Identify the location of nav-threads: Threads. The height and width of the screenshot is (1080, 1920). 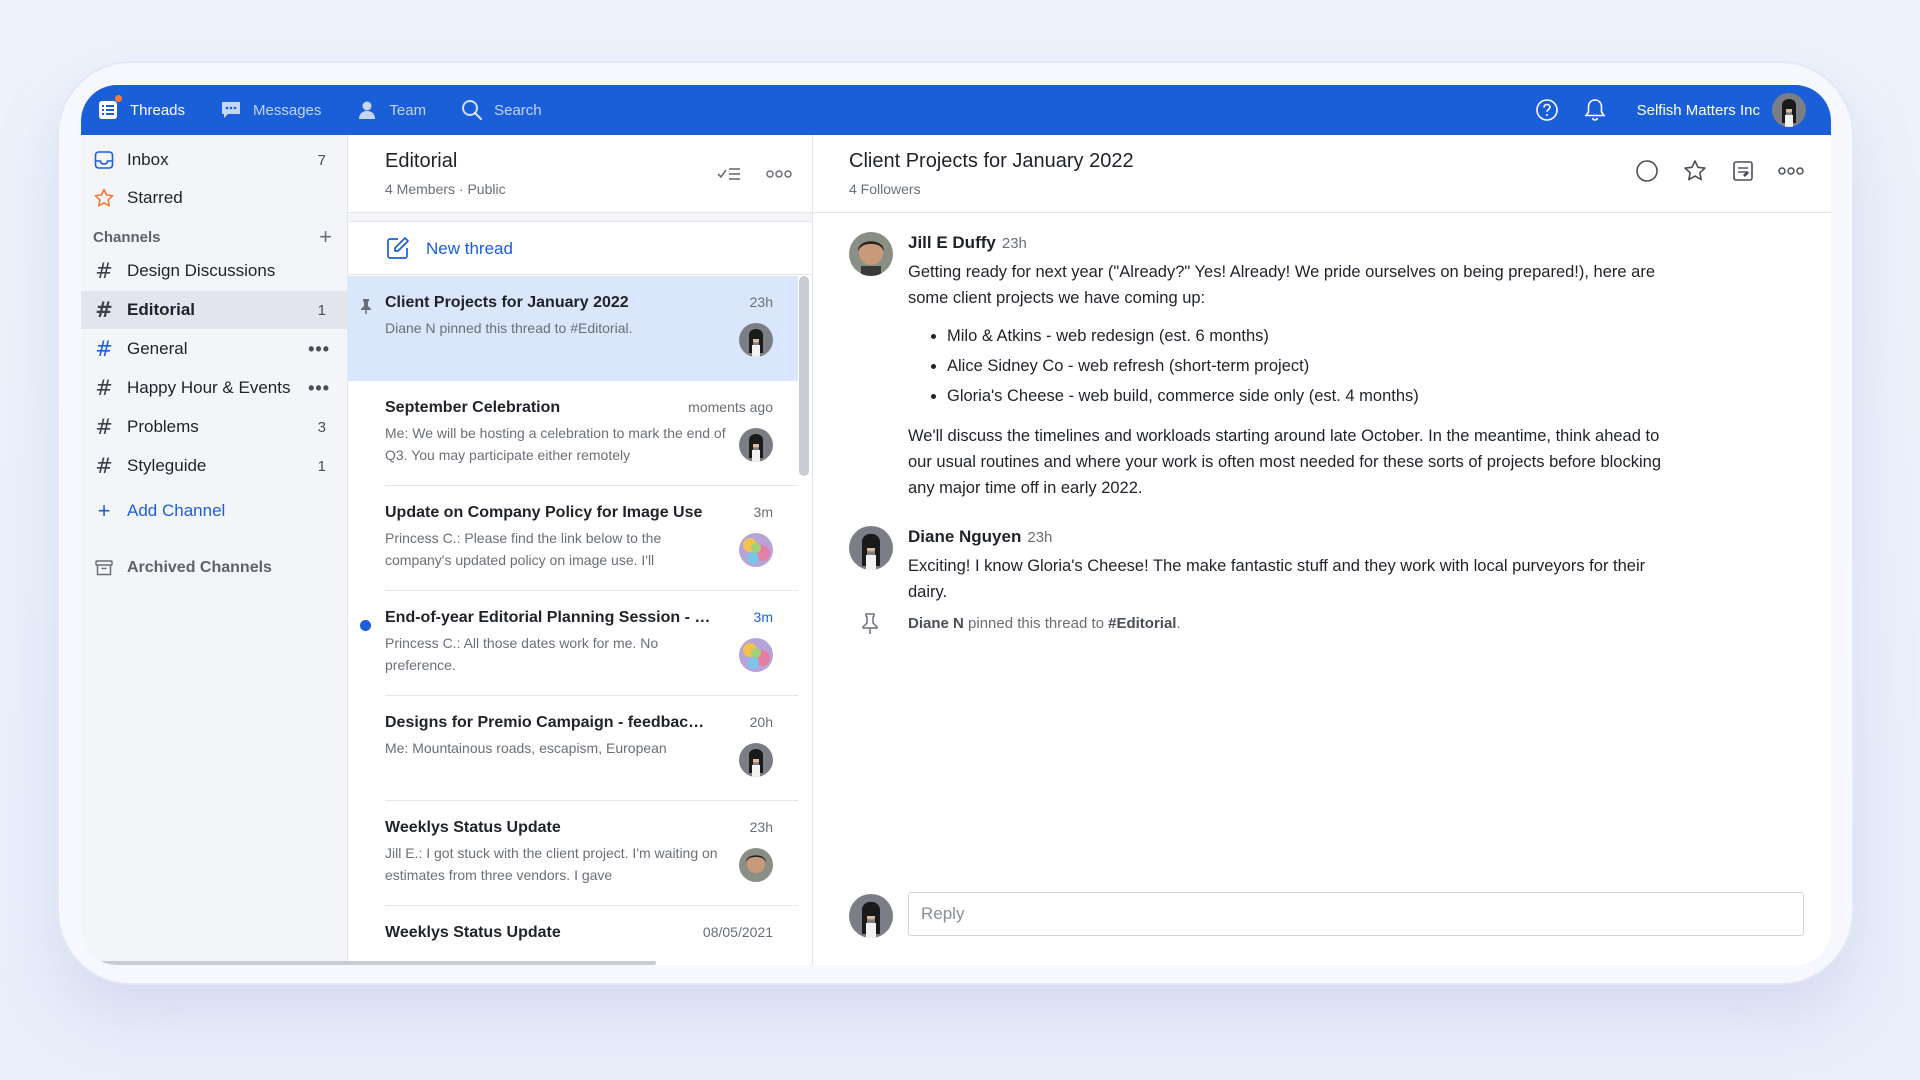
(140, 110).